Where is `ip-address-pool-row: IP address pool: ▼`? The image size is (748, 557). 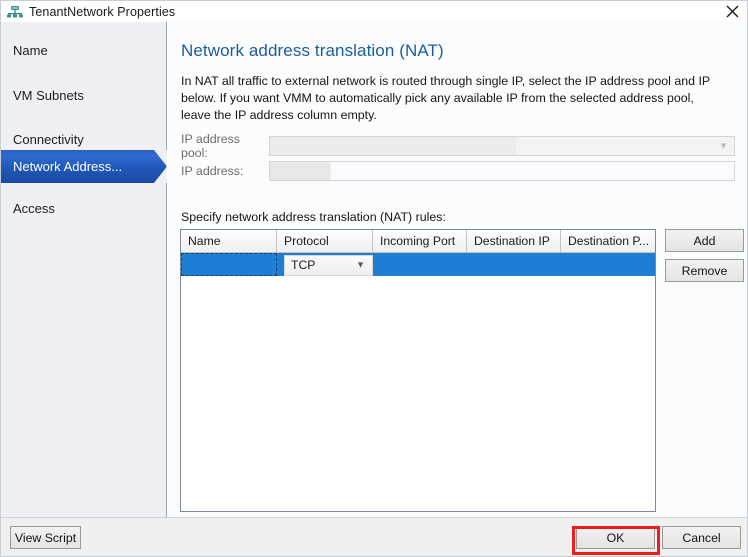
ip-address-pool-row: IP address pool: ▼ is located at coordinates (458, 146).